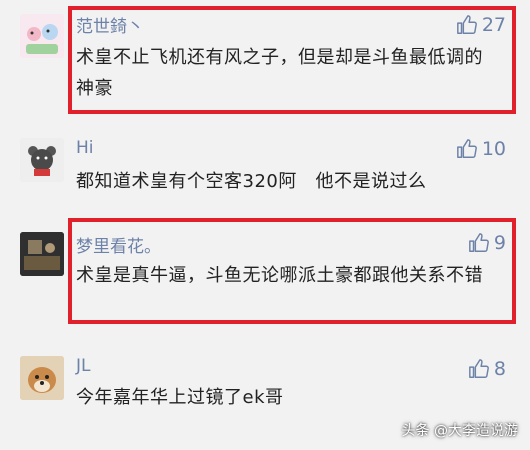 This screenshot has width=530, height=450. What do you see at coordinates (493, 149) in the screenshot?
I see `like-count: 10` at bounding box center [493, 149].